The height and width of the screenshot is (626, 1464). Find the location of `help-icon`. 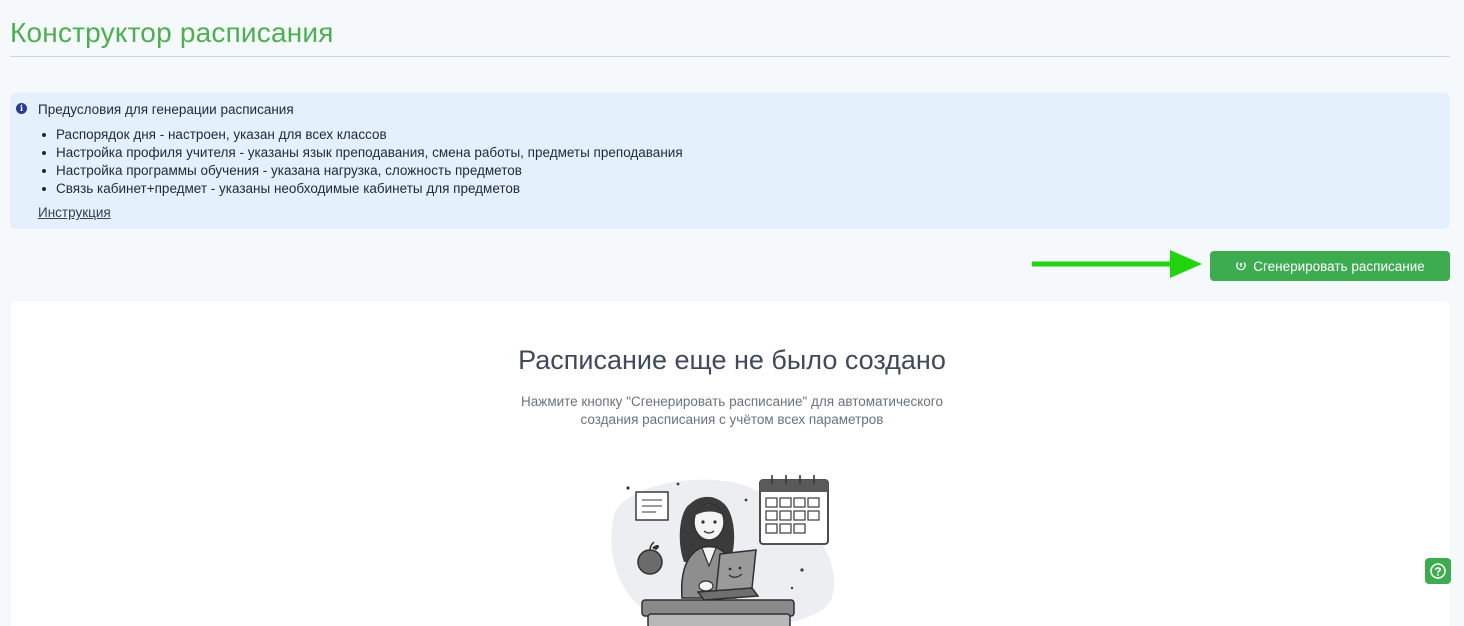

help-icon is located at coordinates (1438, 571).